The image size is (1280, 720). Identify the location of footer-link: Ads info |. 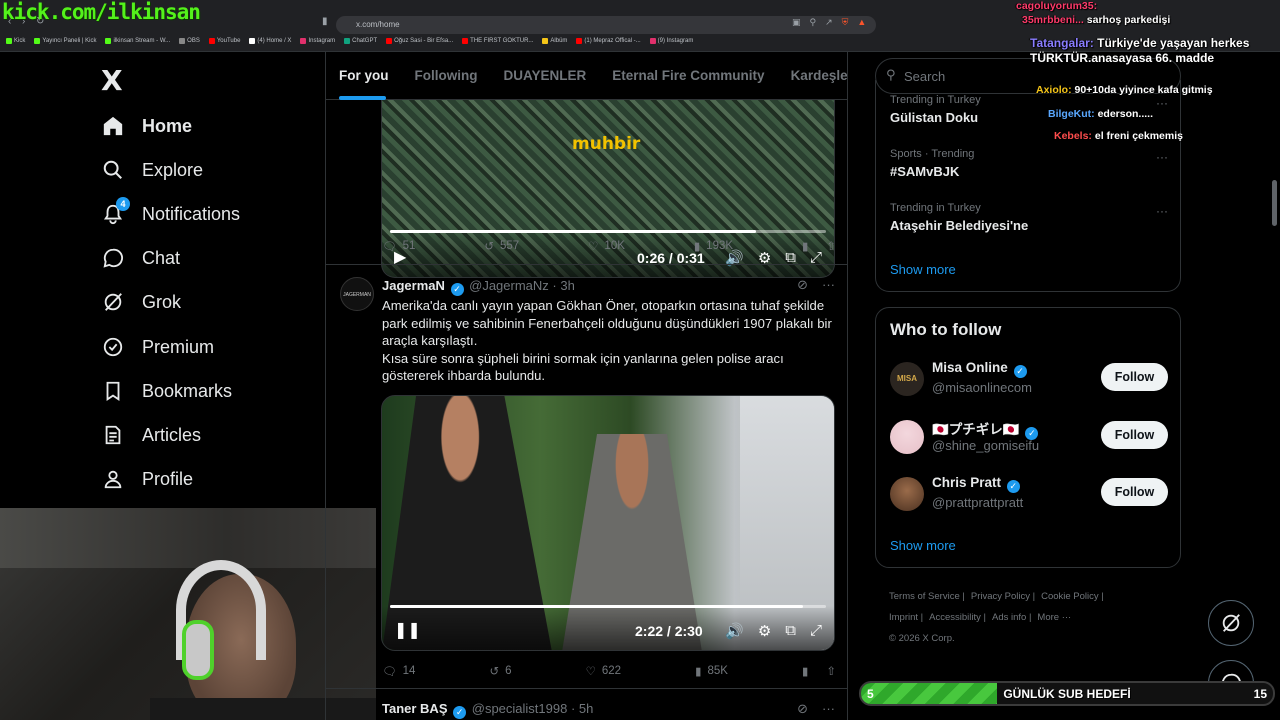
(1011, 617).